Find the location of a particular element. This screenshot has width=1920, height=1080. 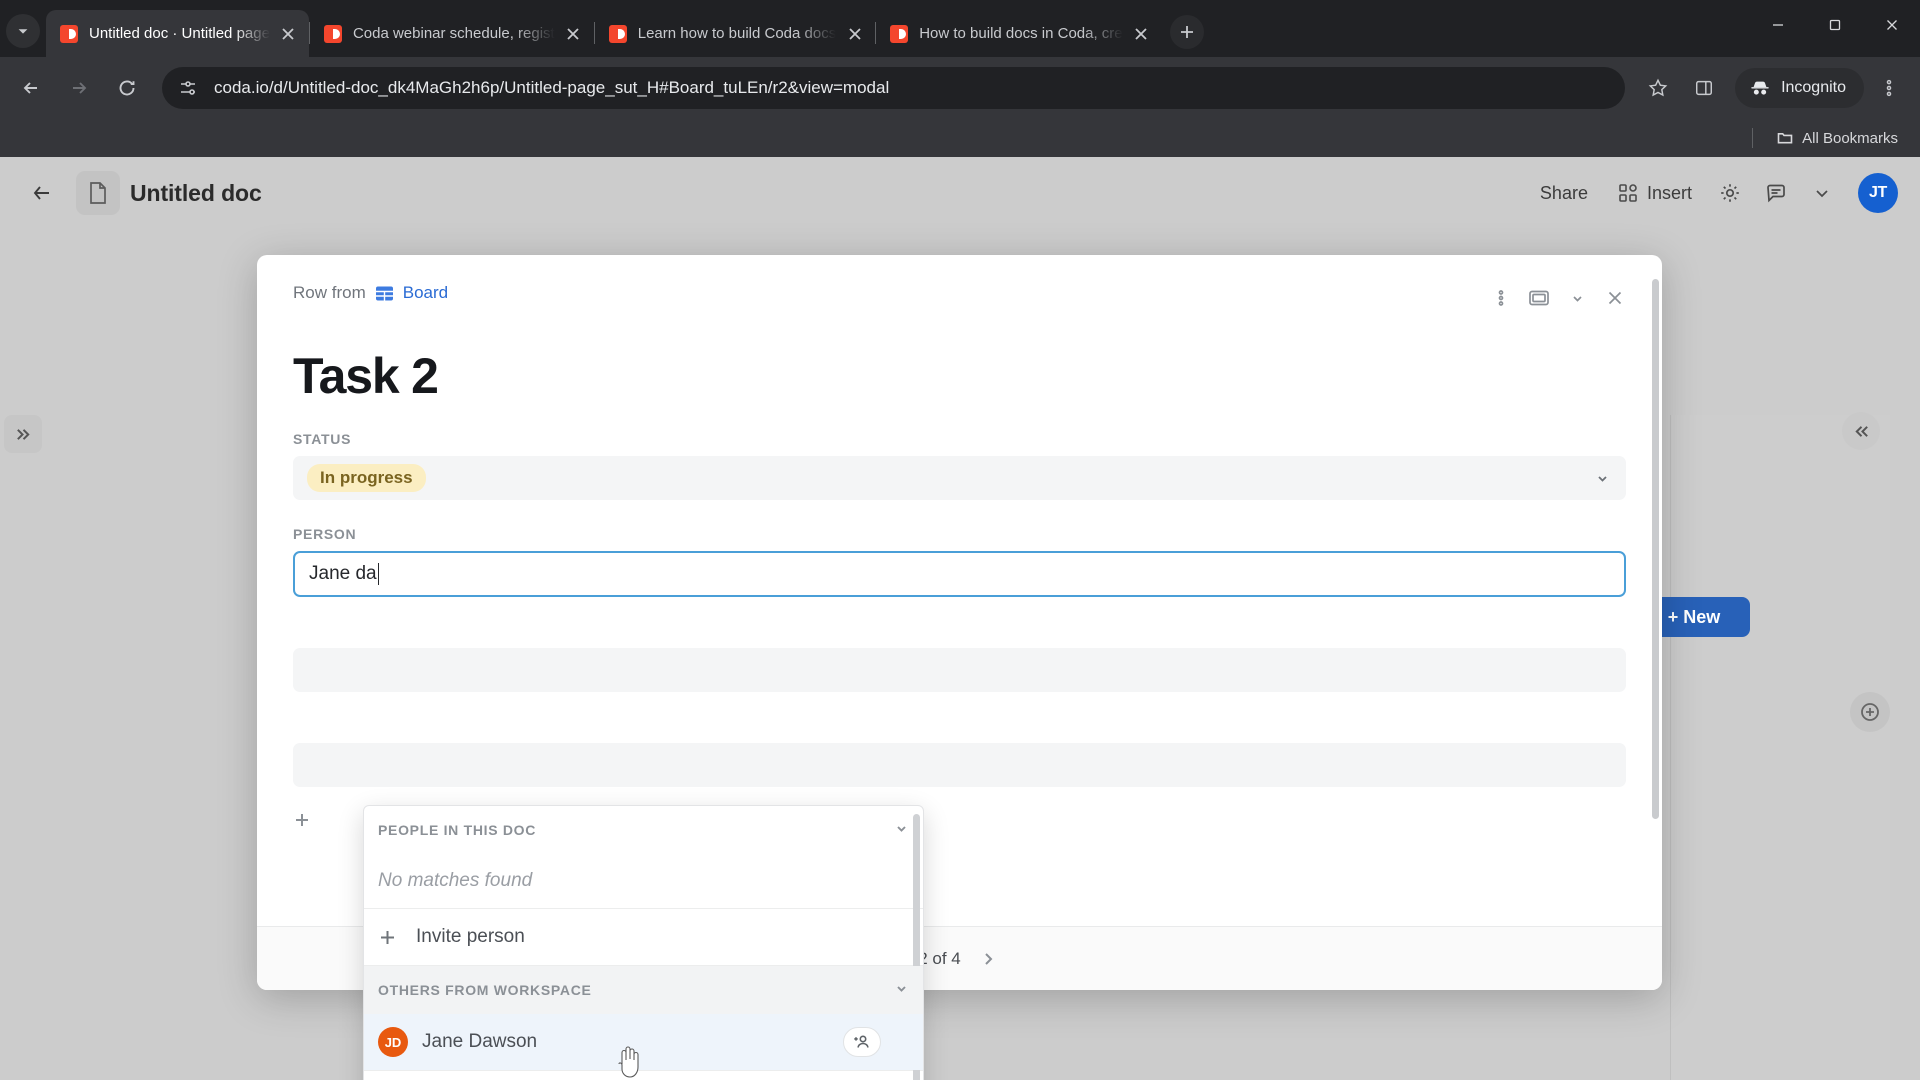

avatar: JD is located at coordinates (393, 1042).